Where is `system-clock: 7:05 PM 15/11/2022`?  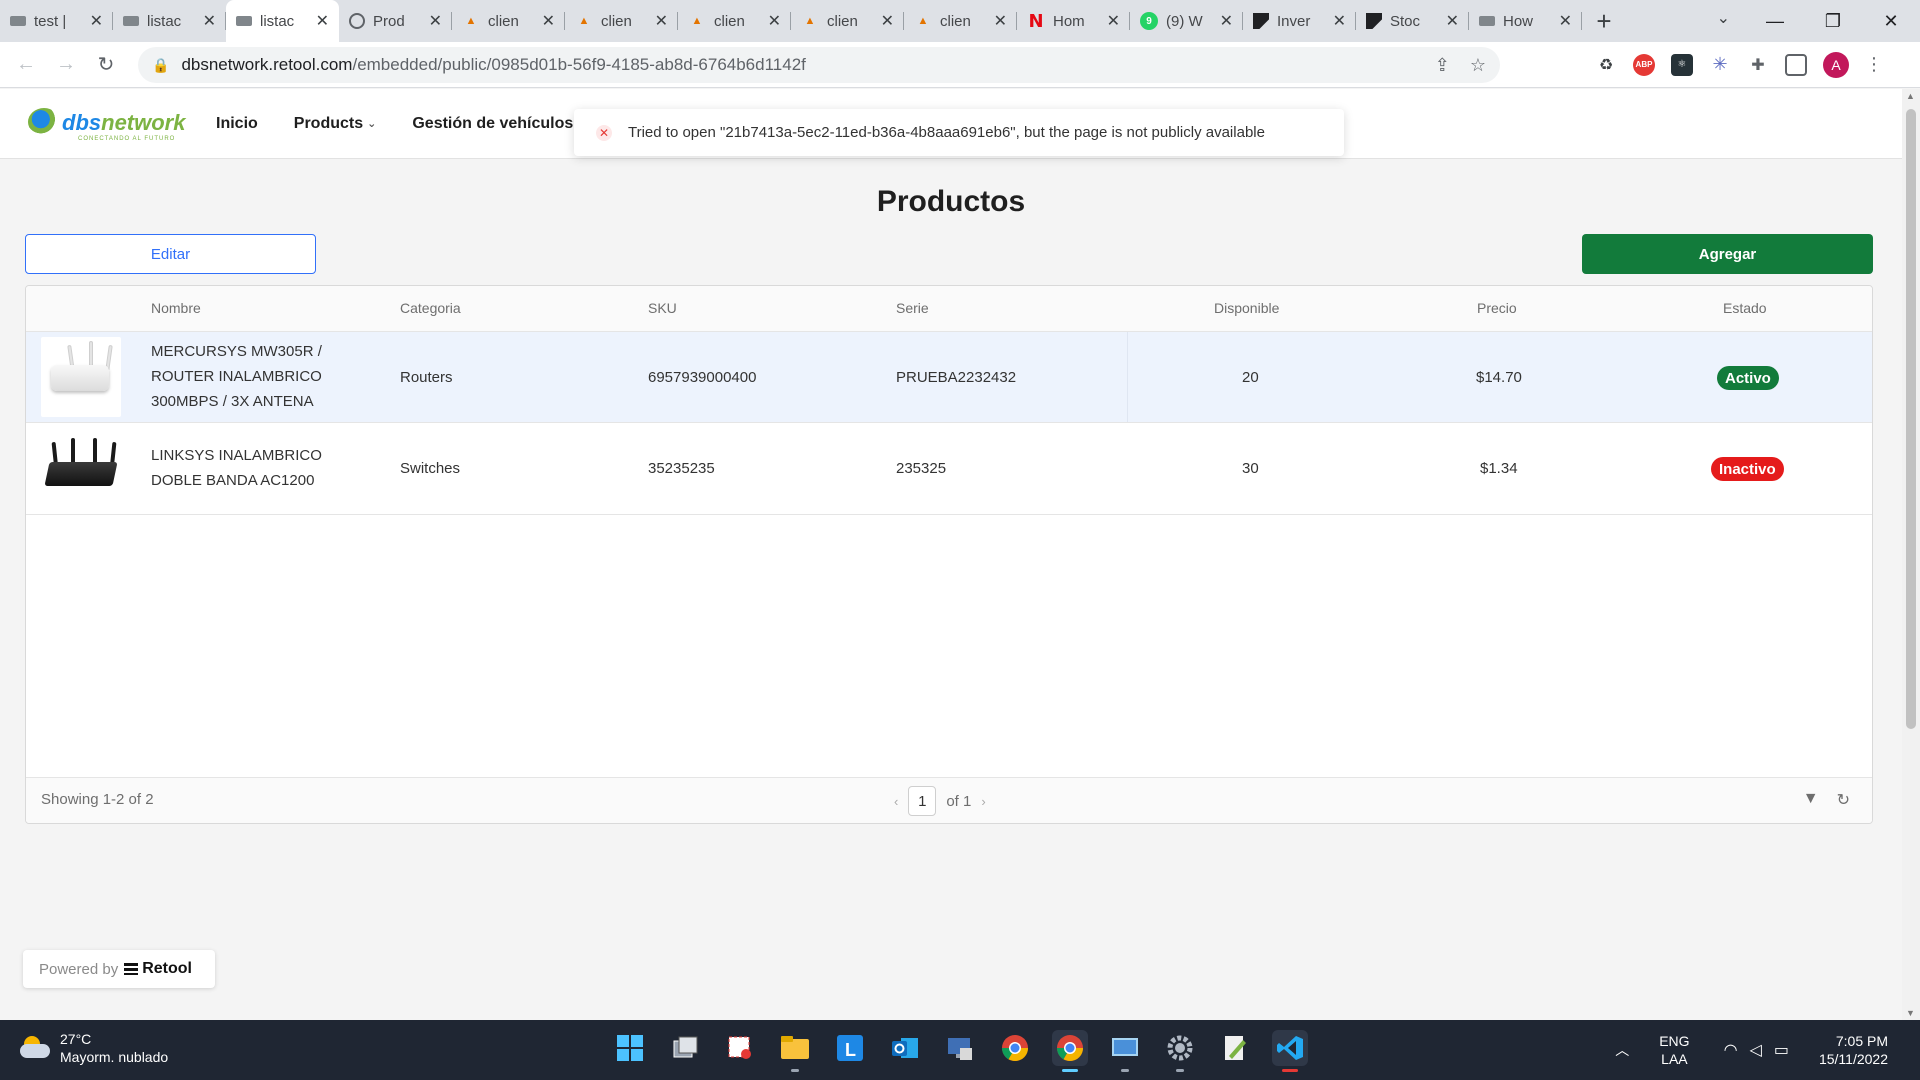 system-clock: 7:05 PM 15/11/2022 is located at coordinates (1853, 1050).